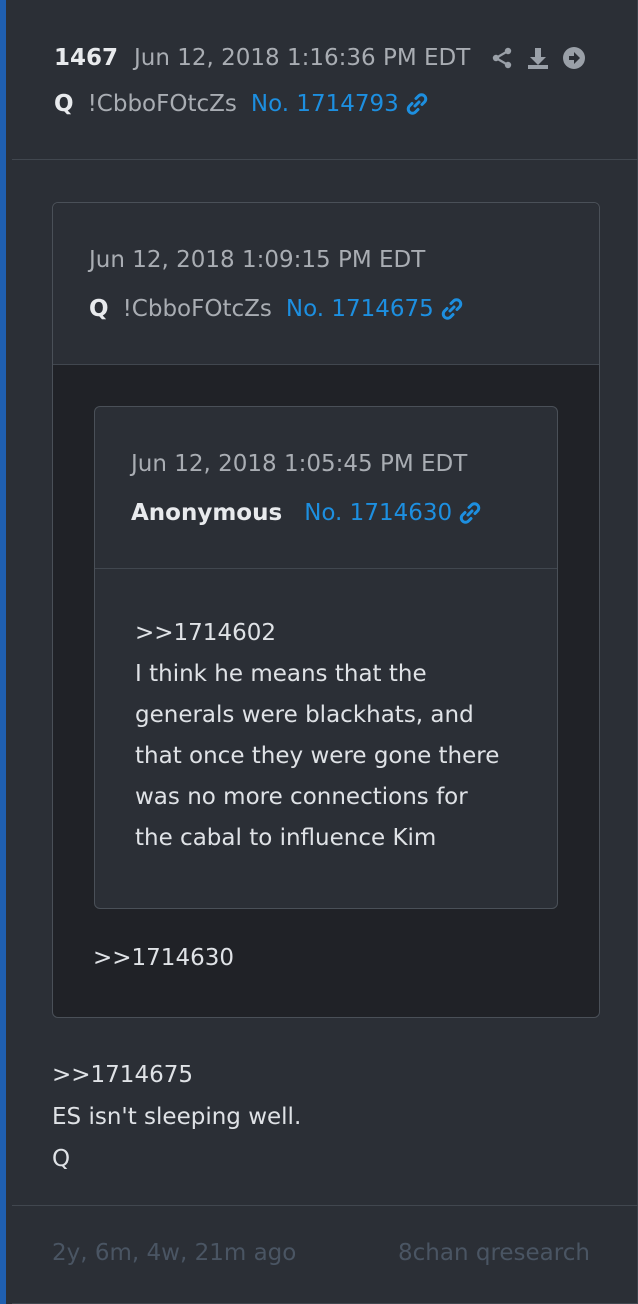 The width and height of the screenshot is (638, 1304). What do you see at coordinates (163, 958) in the screenshot?
I see `quote-reference: >>1714630` at bounding box center [163, 958].